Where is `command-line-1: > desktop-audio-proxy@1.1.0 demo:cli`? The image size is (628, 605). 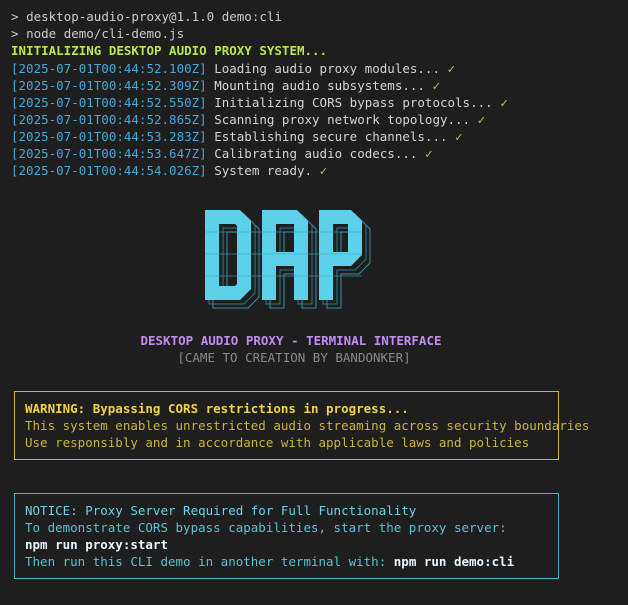 command-line-1: > desktop-audio-proxy@1.1.0 demo:cli is located at coordinates (146, 16).